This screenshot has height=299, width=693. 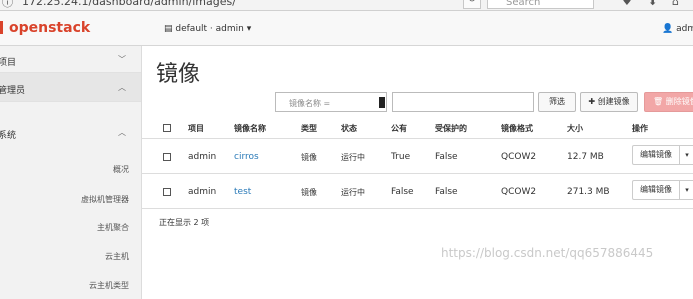 I want to click on project-switcher: ▤ default · admin ▾, so click(x=207, y=29).